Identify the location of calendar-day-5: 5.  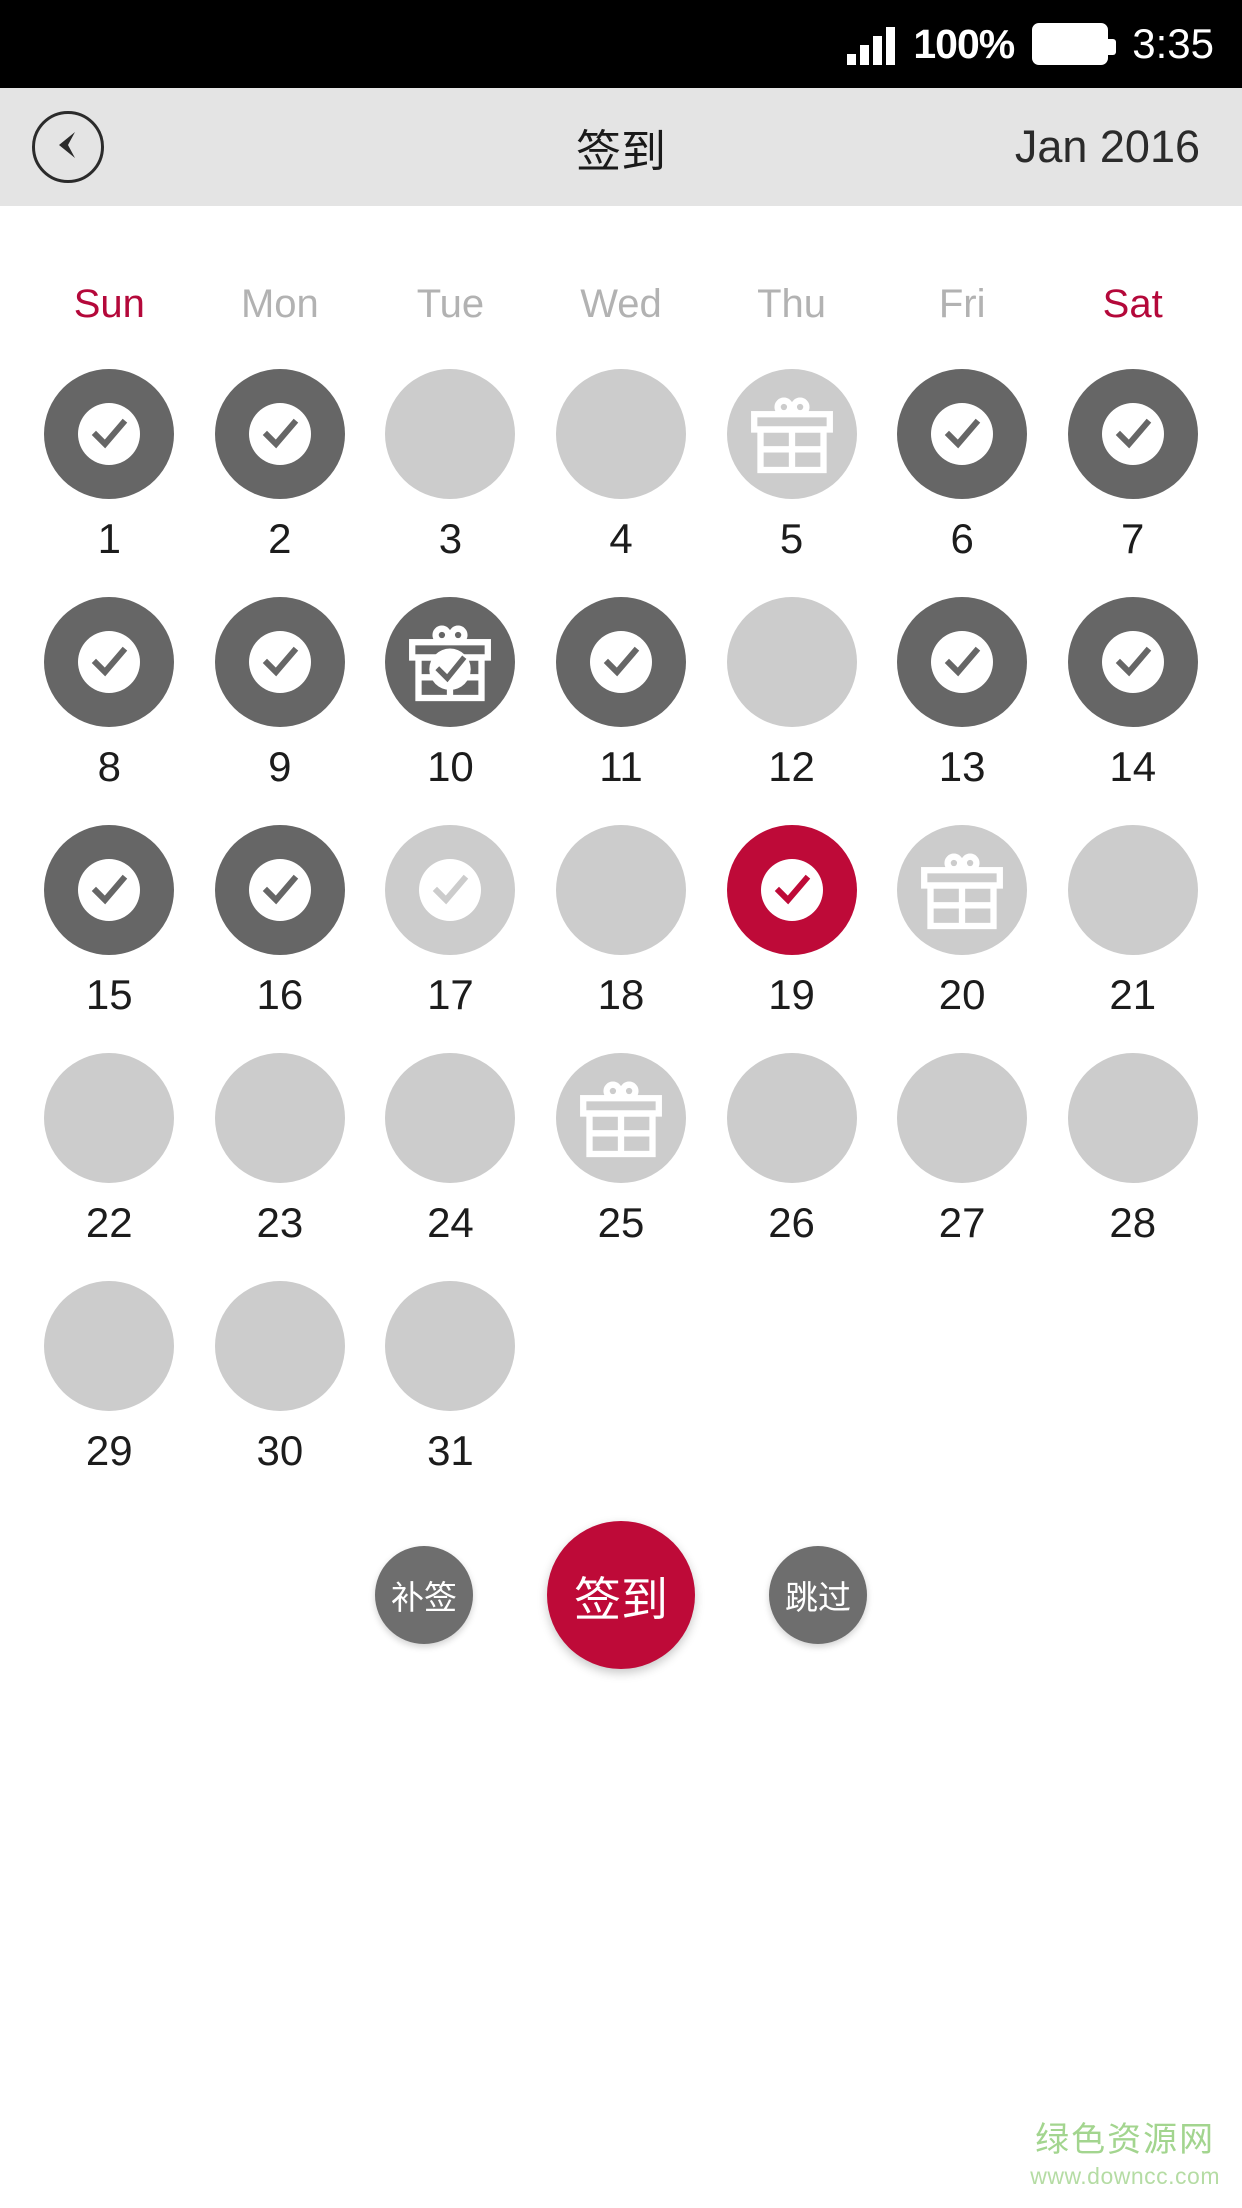
(791, 466).